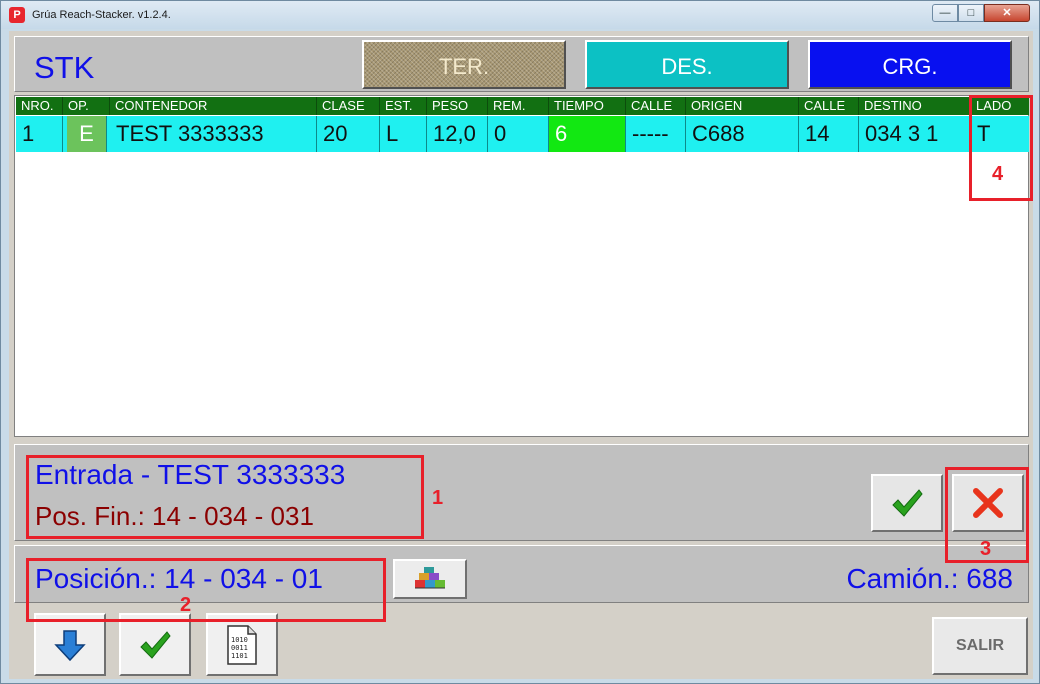 The height and width of the screenshot is (684, 1040). I want to click on des-button: DES., so click(687, 64).